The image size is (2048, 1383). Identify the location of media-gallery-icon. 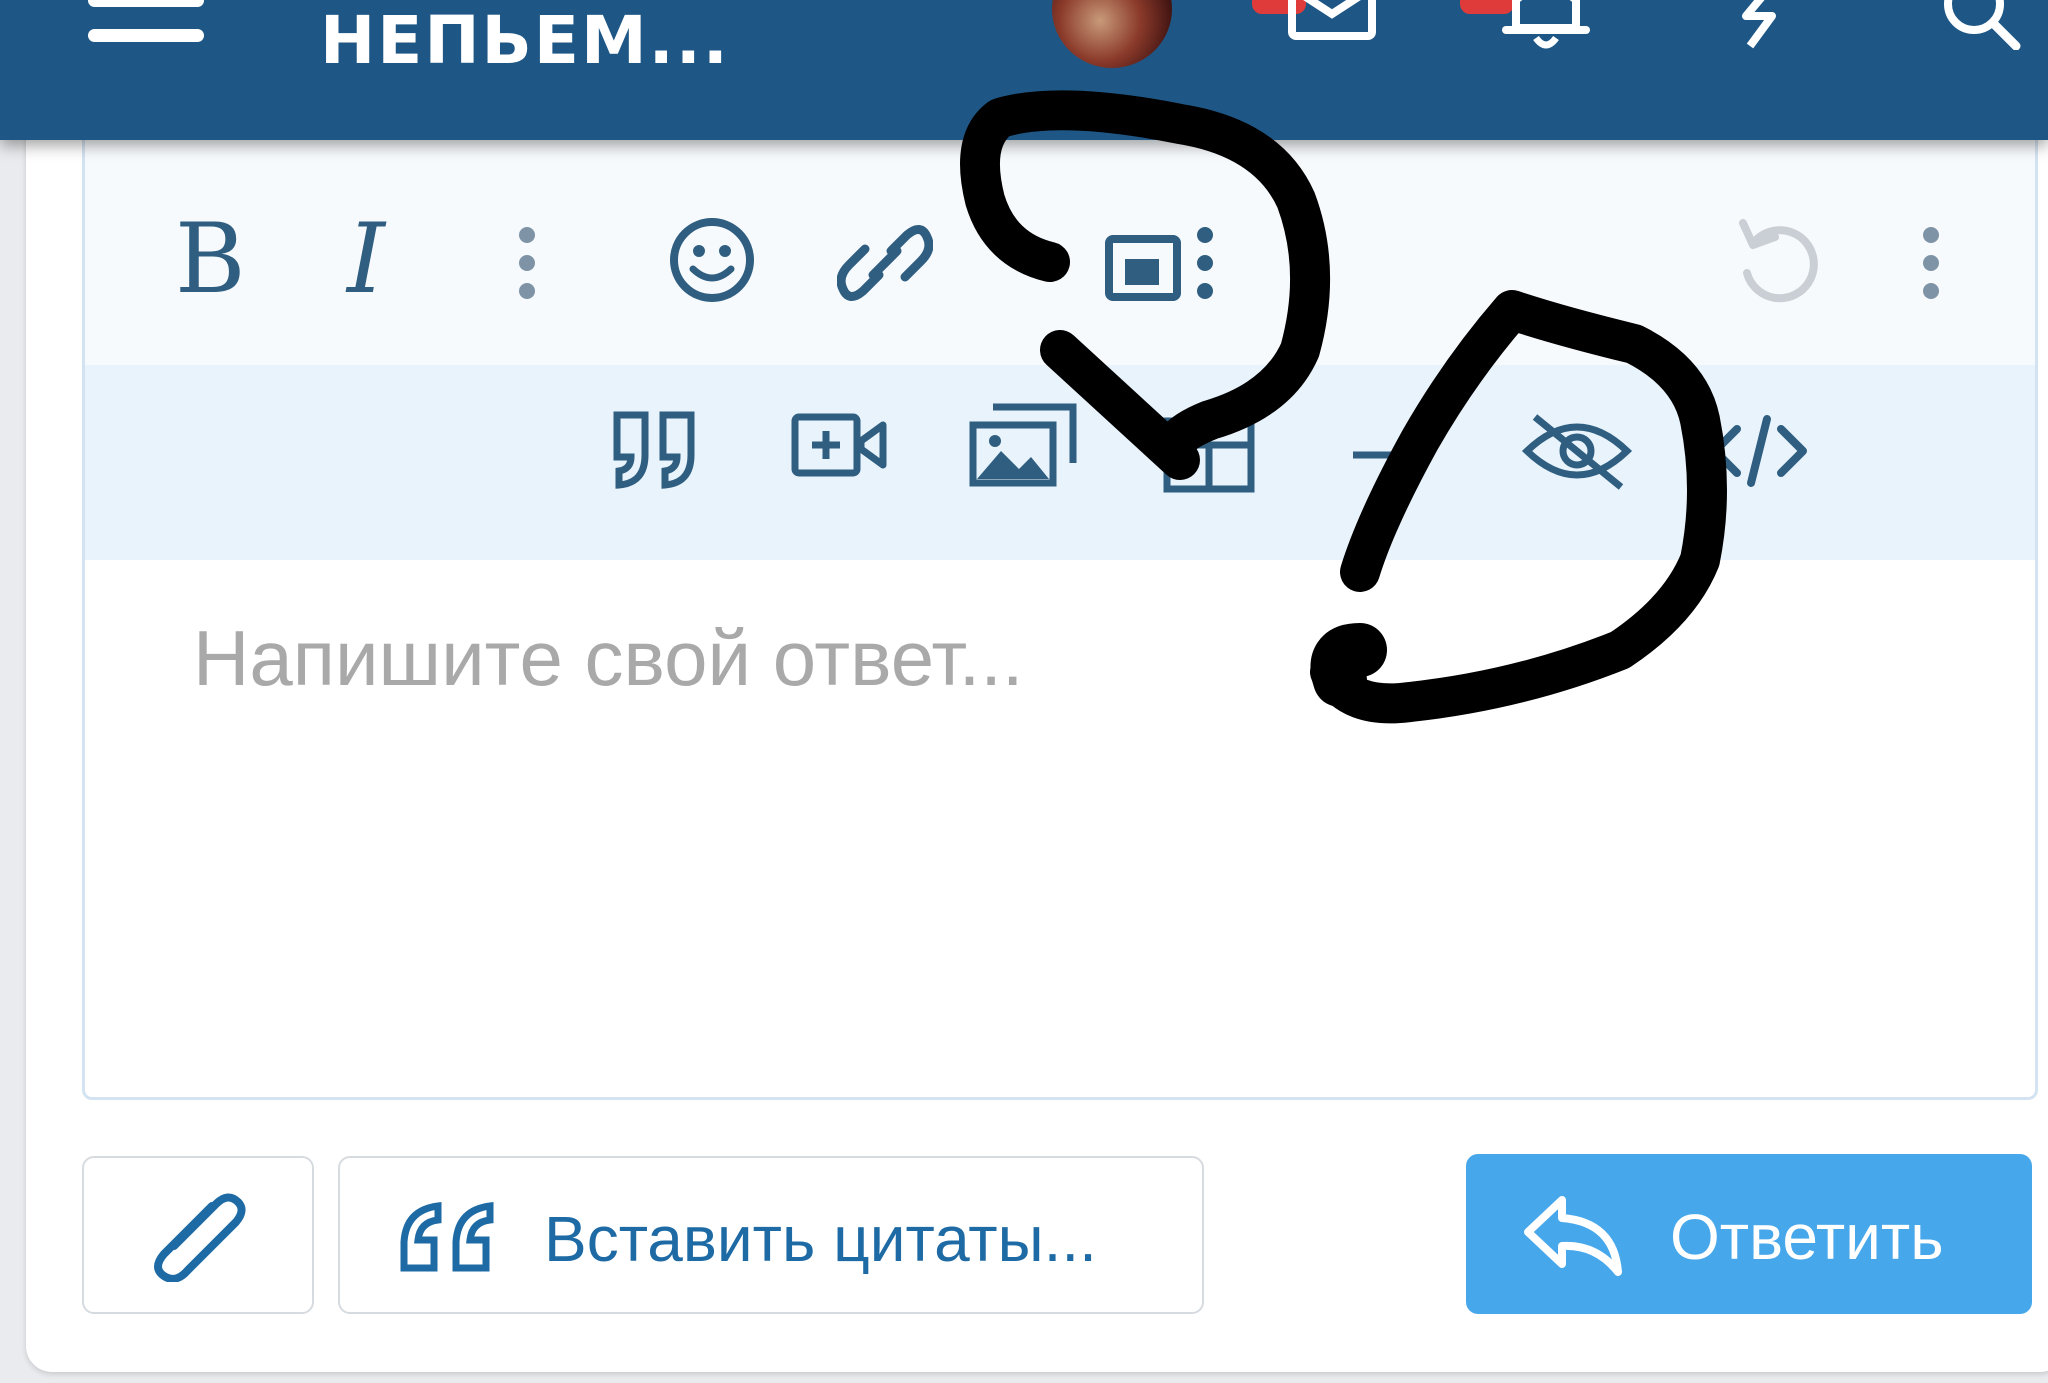
(1023, 444).